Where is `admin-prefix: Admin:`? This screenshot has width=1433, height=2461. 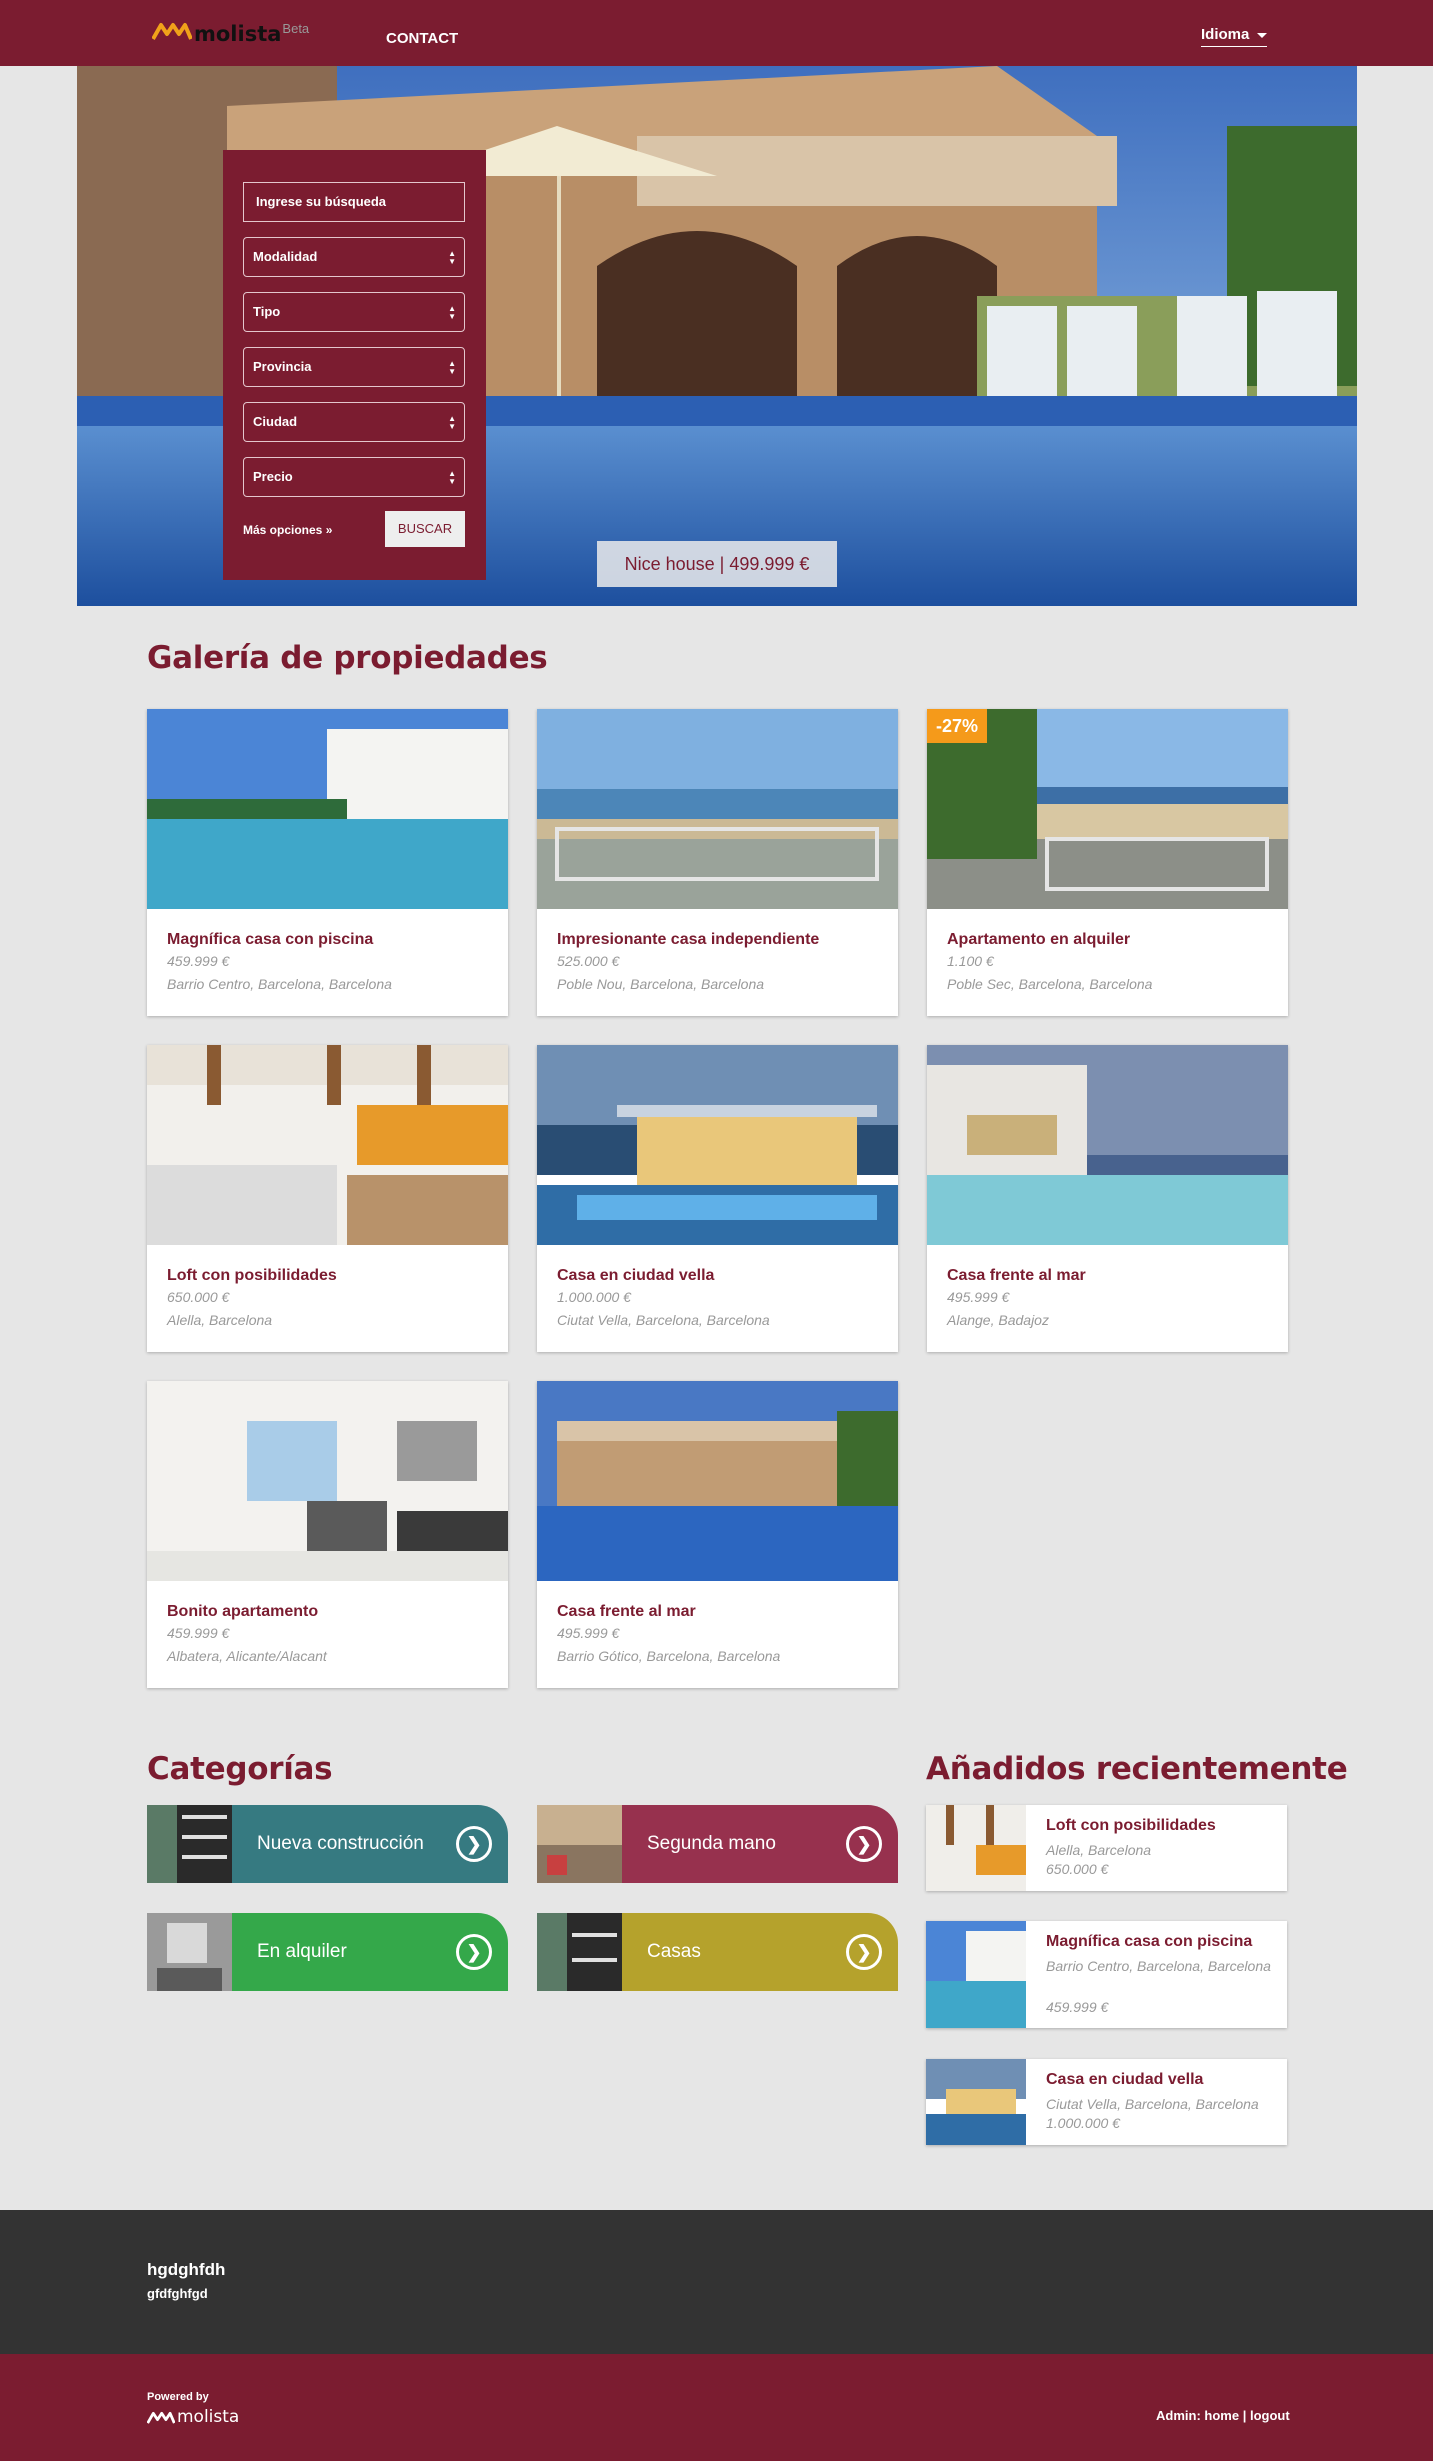
admin-prefix: Admin: is located at coordinates (1178, 2415).